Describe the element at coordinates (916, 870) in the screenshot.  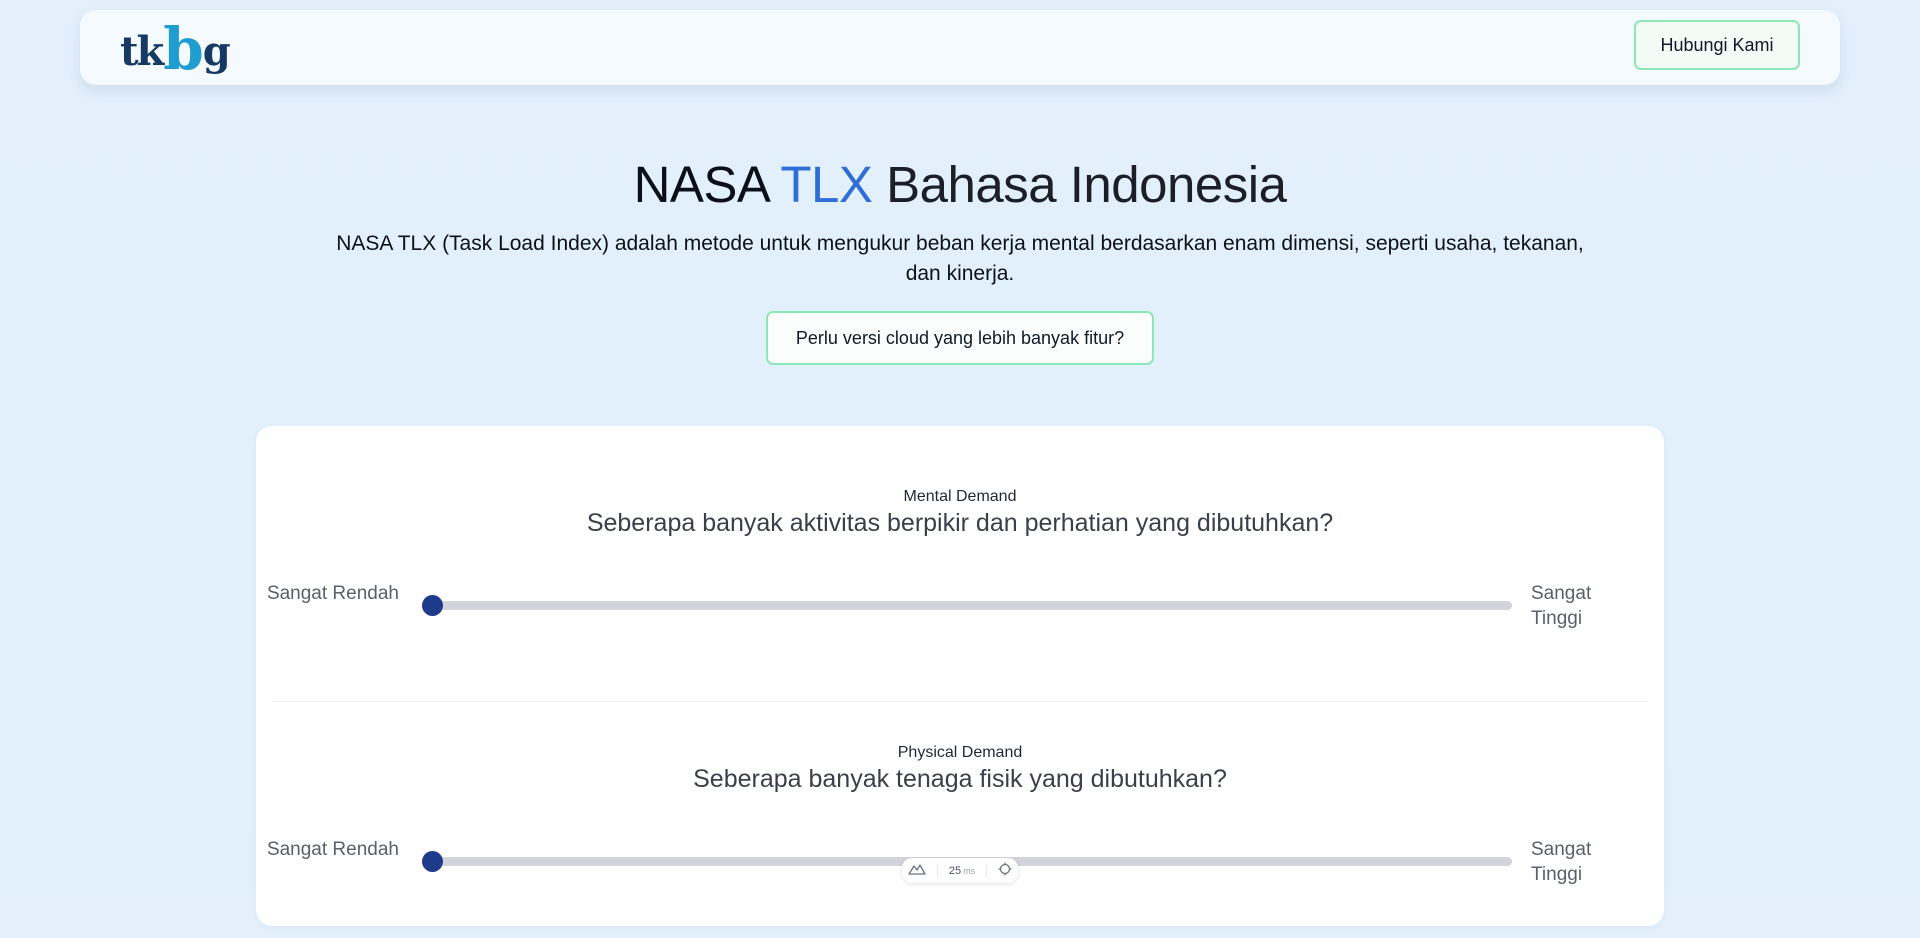
I see `mountain-icon` at that location.